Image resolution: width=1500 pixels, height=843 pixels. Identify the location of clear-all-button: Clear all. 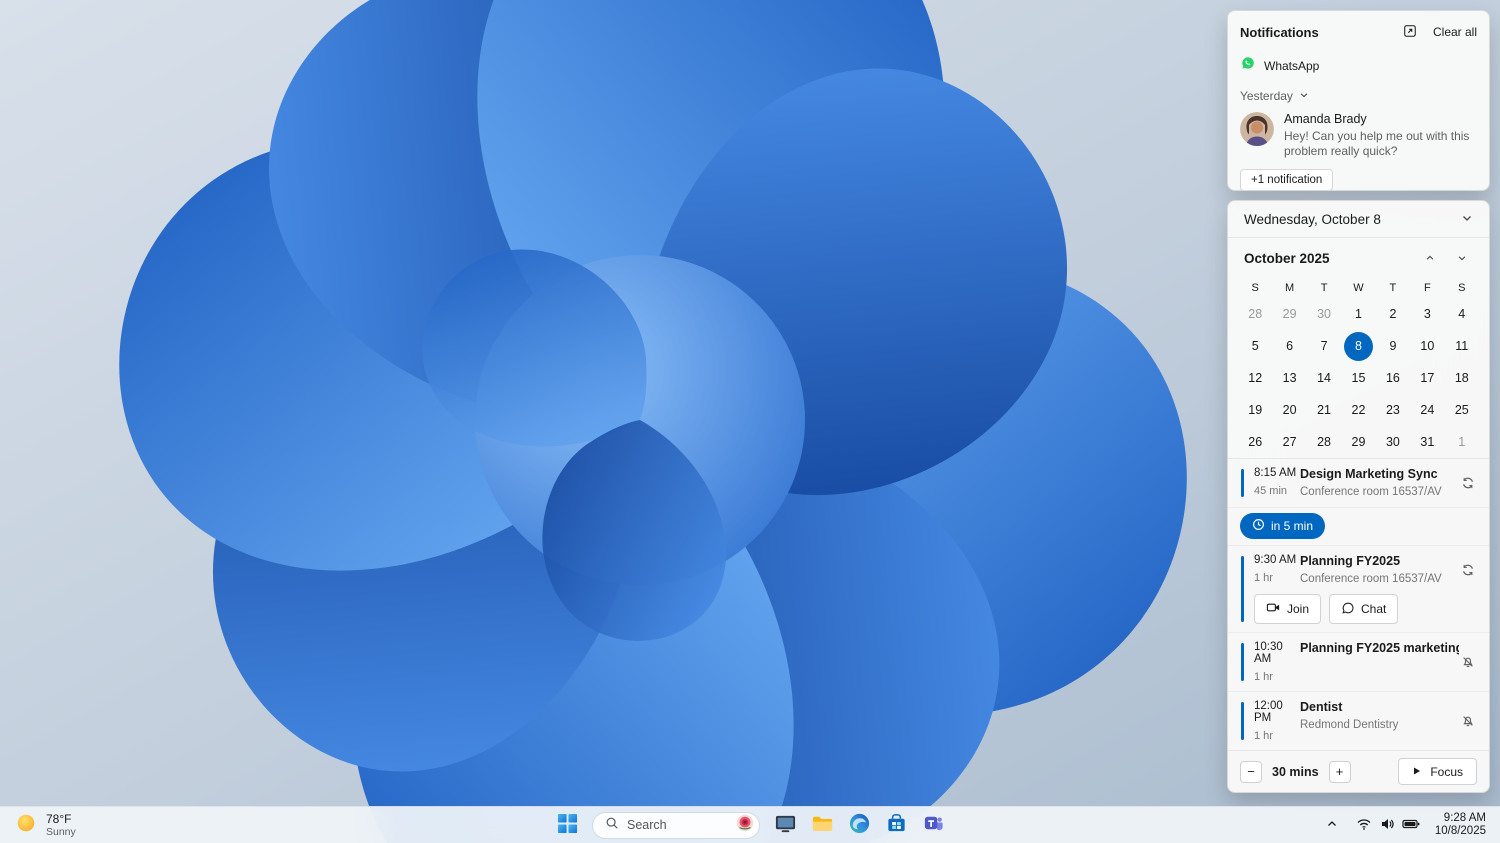
(1455, 32).